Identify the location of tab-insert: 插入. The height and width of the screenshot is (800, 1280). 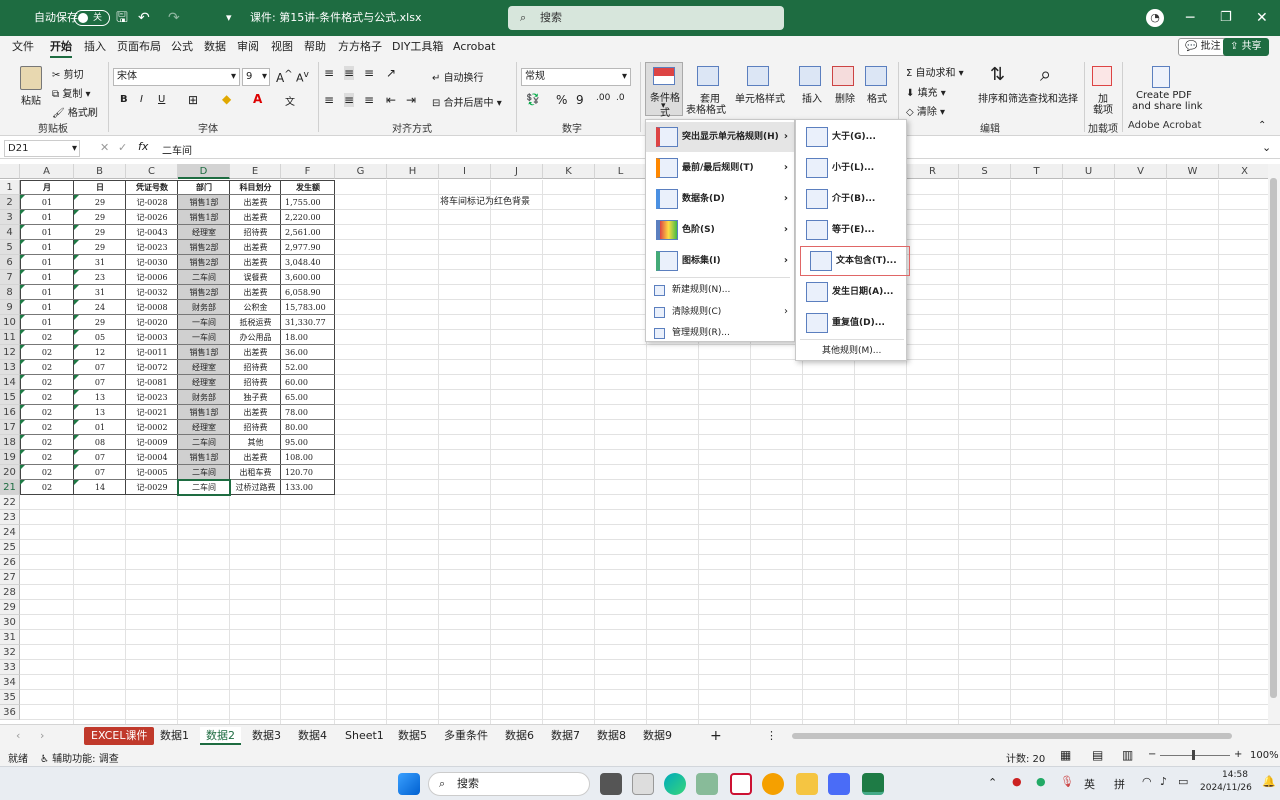
(95, 47).